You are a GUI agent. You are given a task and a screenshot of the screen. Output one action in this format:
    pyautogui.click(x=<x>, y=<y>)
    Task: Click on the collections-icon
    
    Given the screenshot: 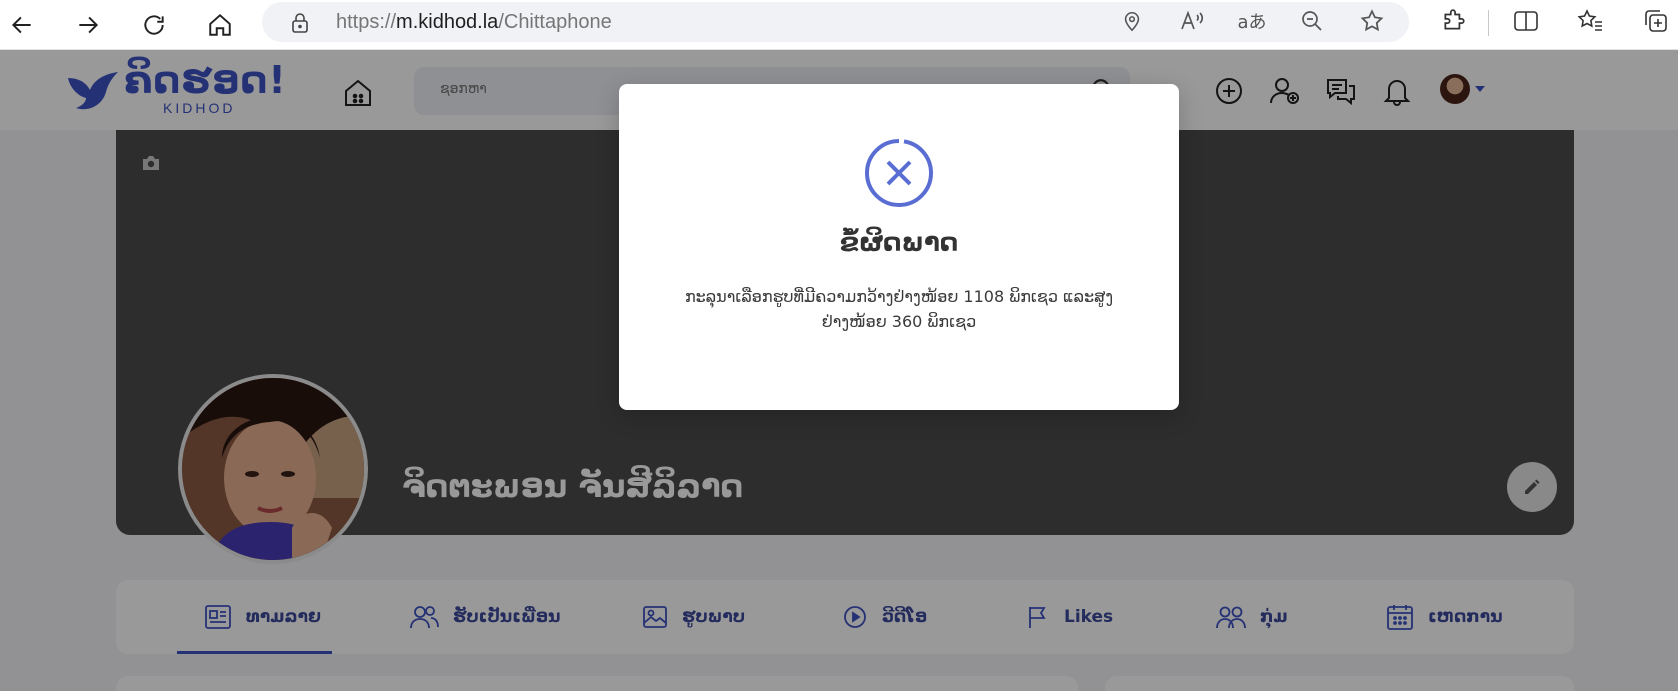 What is the action you would take?
    pyautogui.click(x=1656, y=21)
    